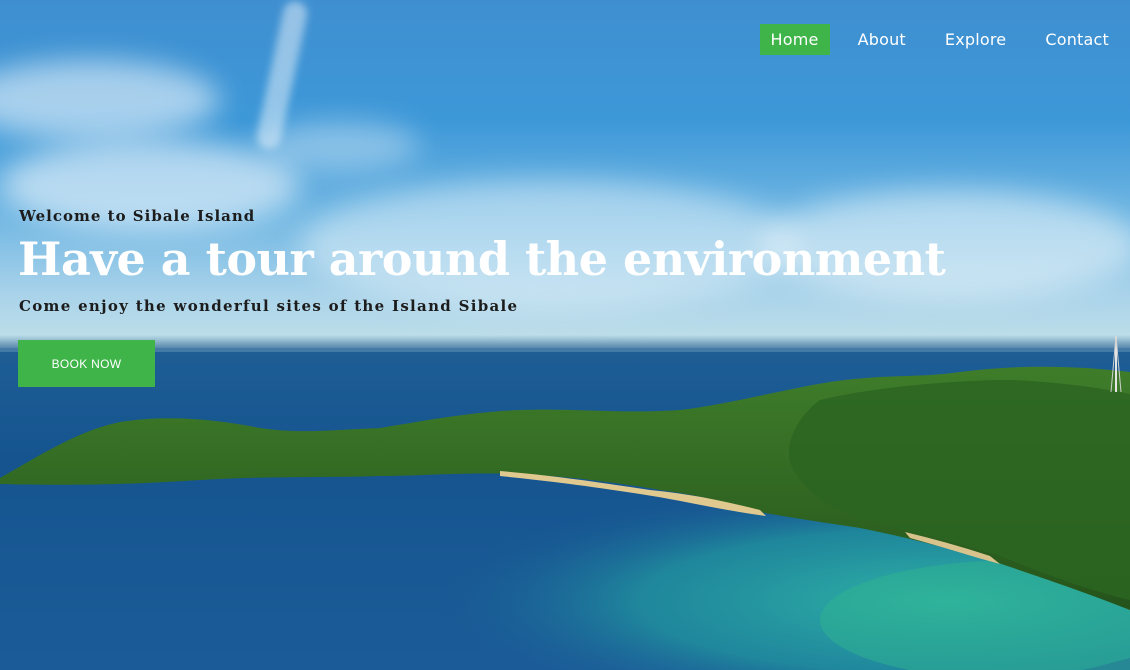 This screenshot has width=1130, height=670. Describe the element at coordinates (482, 259) in the screenshot. I see `hero-headline: Have a tour around the environment` at that location.